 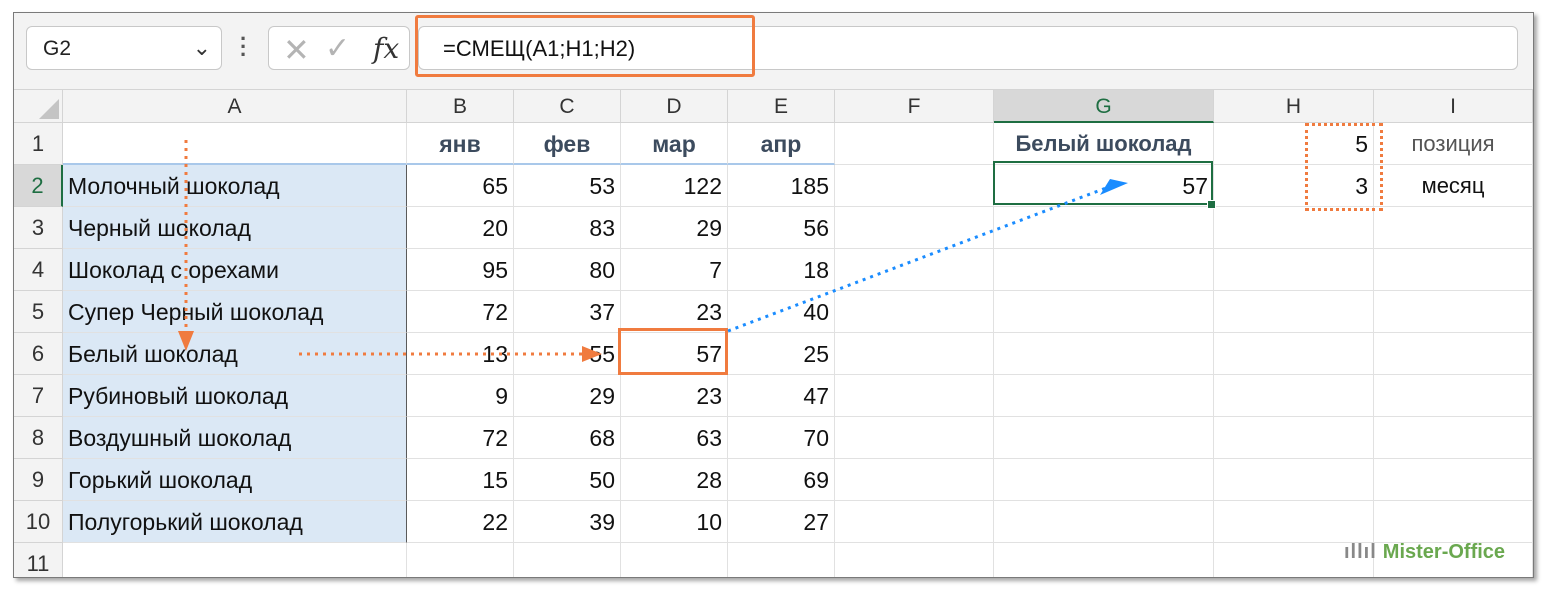 What do you see at coordinates (592, 354) in the screenshot?
I see `column-offset-arrowhead` at bounding box center [592, 354].